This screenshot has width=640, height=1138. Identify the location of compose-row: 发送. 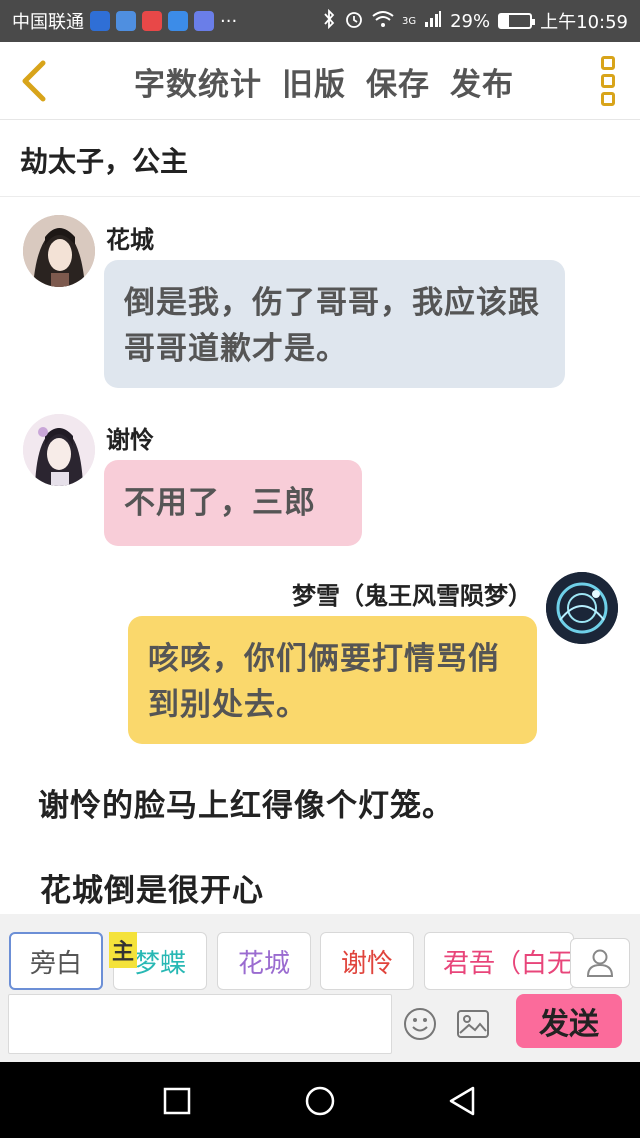
(320, 1028).